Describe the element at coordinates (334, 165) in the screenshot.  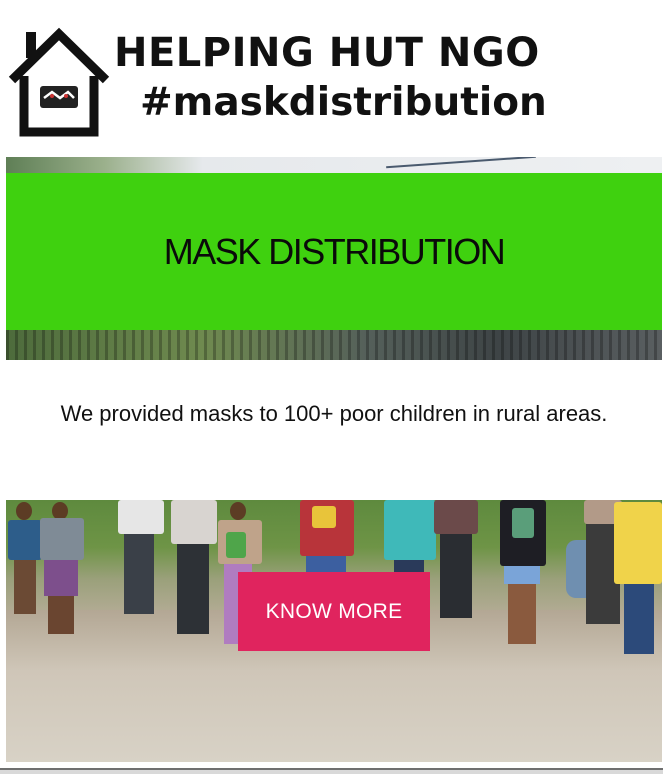
I see `hero-background-top` at that location.